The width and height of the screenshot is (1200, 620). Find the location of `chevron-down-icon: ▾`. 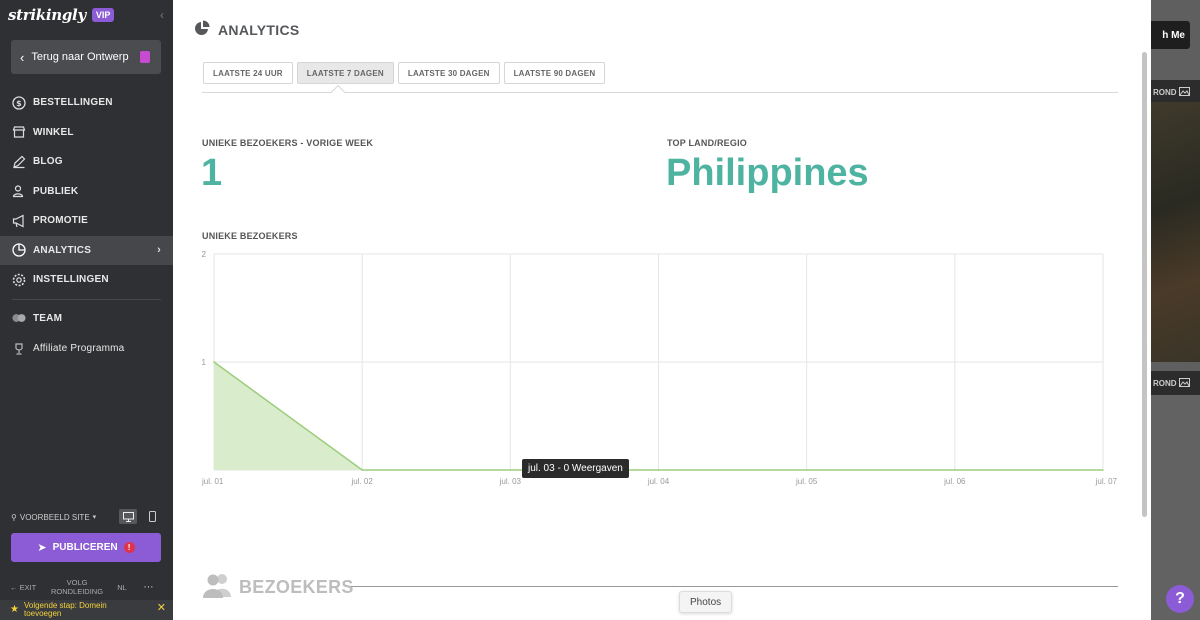

chevron-down-icon: ▾ is located at coordinates (94, 517).